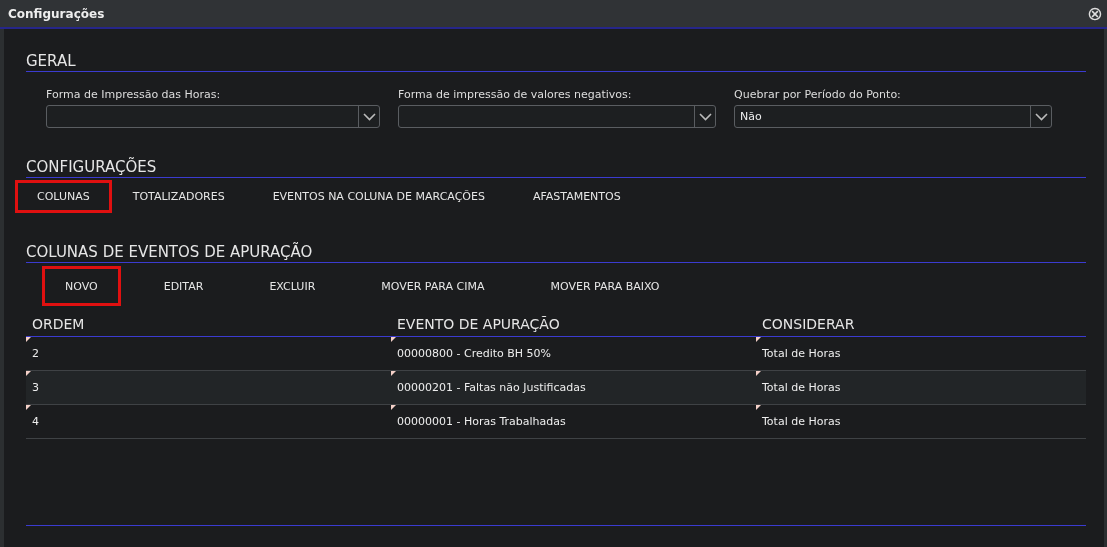 The width and height of the screenshot is (1107, 547). What do you see at coordinates (573, 325) in the screenshot?
I see `column-header: EVENTO DE APURAÇÃO` at bounding box center [573, 325].